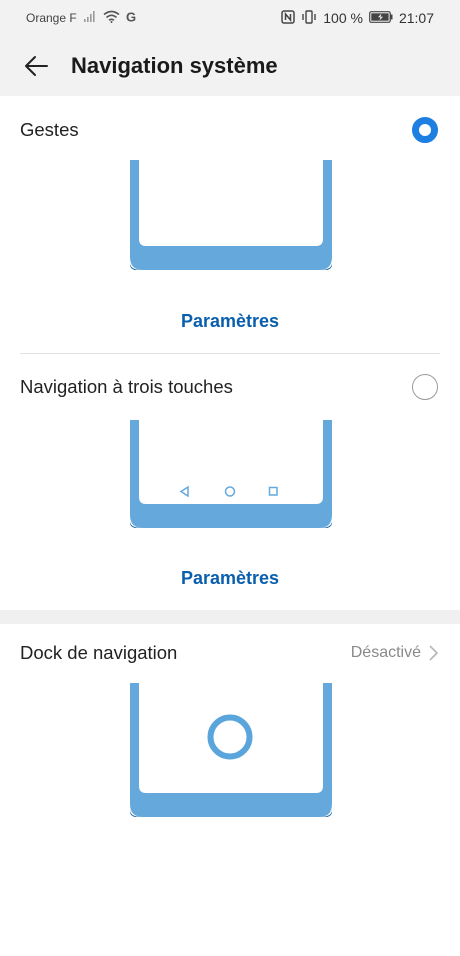  What do you see at coordinates (231, 215) in the screenshot?
I see `gestures-illustration` at bounding box center [231, 215].